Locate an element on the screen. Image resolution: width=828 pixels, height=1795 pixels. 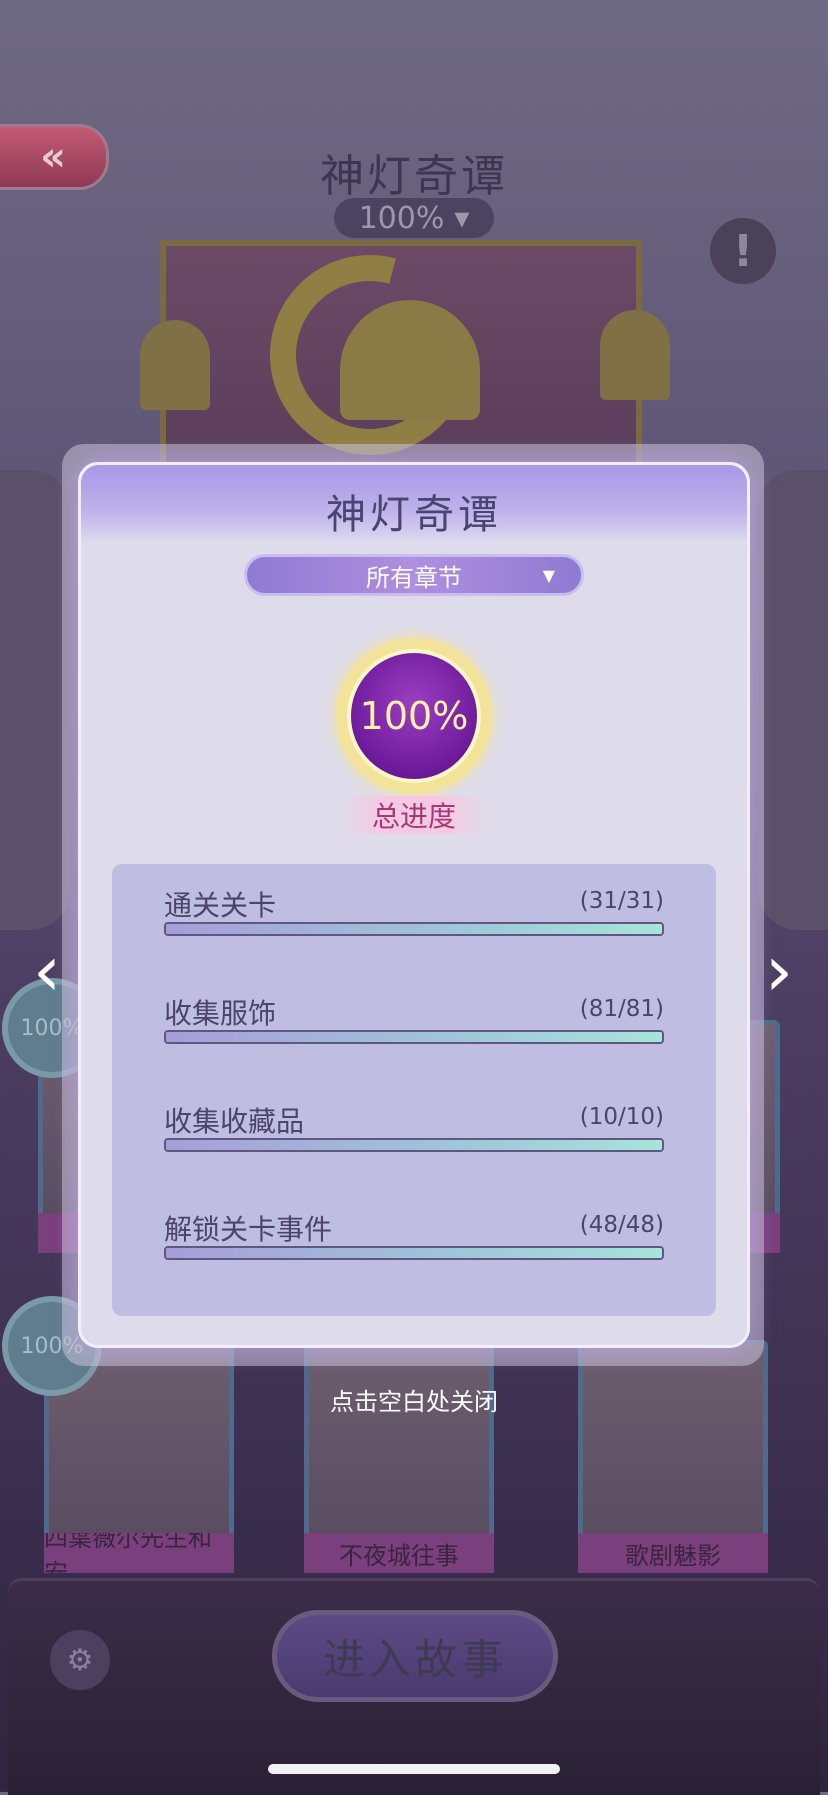
stat-name: 解锁关卡事件 is located at coordinates (248, 1229).